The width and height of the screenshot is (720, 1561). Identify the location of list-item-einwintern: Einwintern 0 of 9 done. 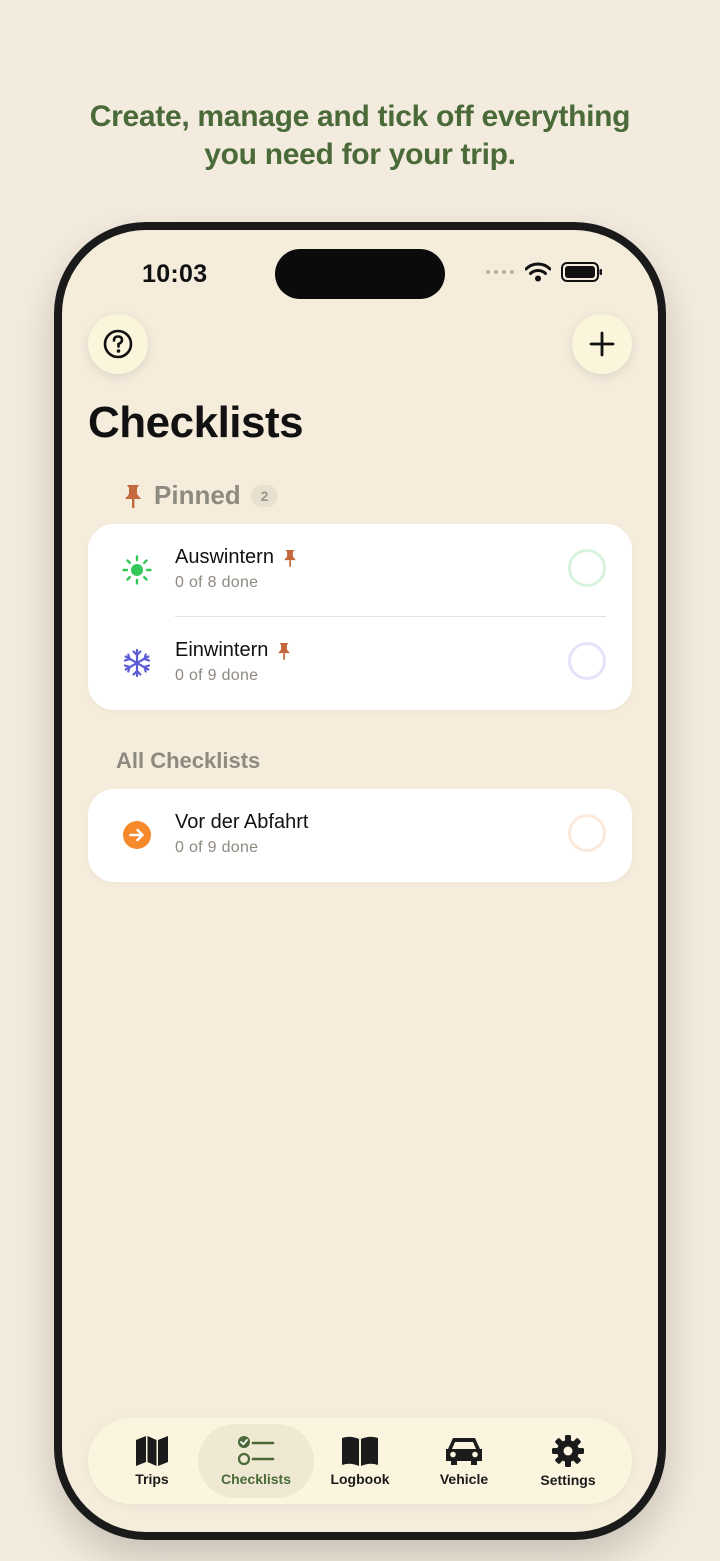
(360, 663).